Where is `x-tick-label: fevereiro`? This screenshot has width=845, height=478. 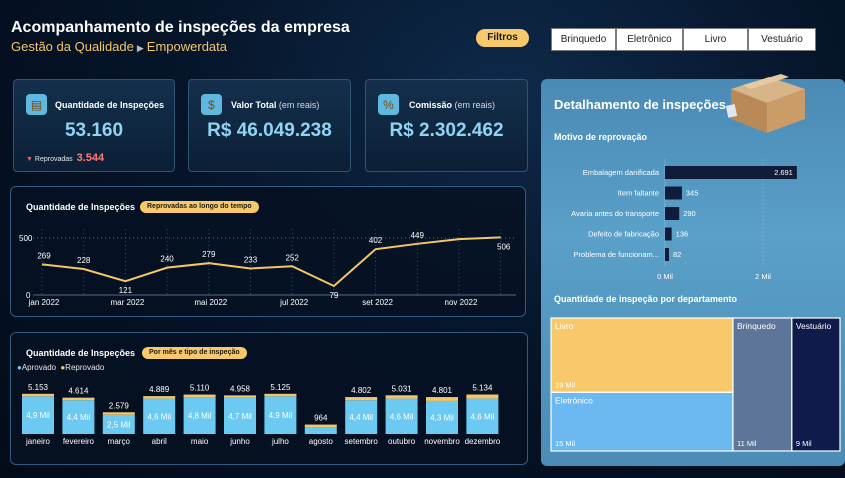 x-tick-label: fevereiro is located at coordinates (79, 441).